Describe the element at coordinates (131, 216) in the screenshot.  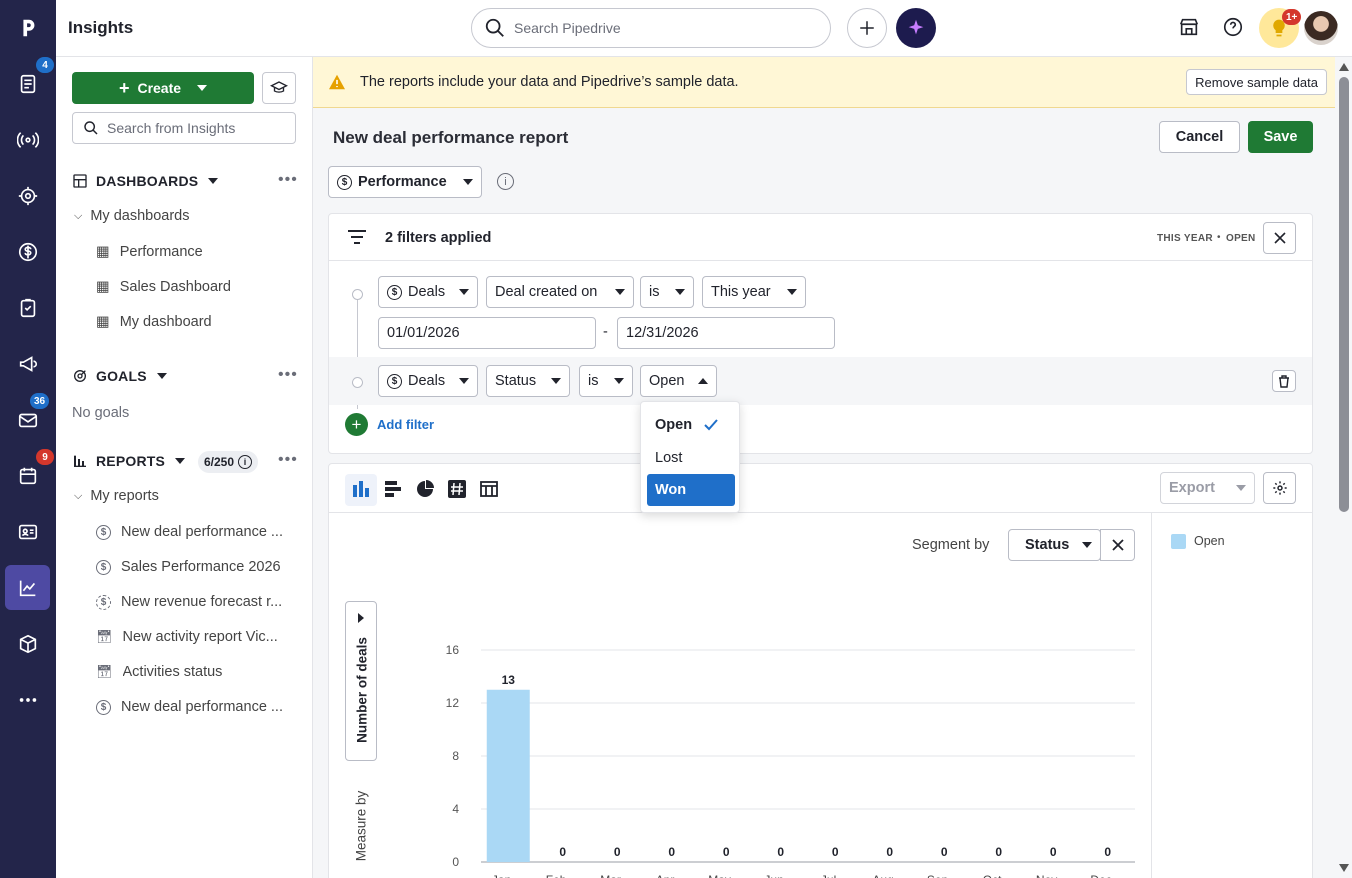
I see `my-dashboards-group: ⌵ My dashboards` at that location.